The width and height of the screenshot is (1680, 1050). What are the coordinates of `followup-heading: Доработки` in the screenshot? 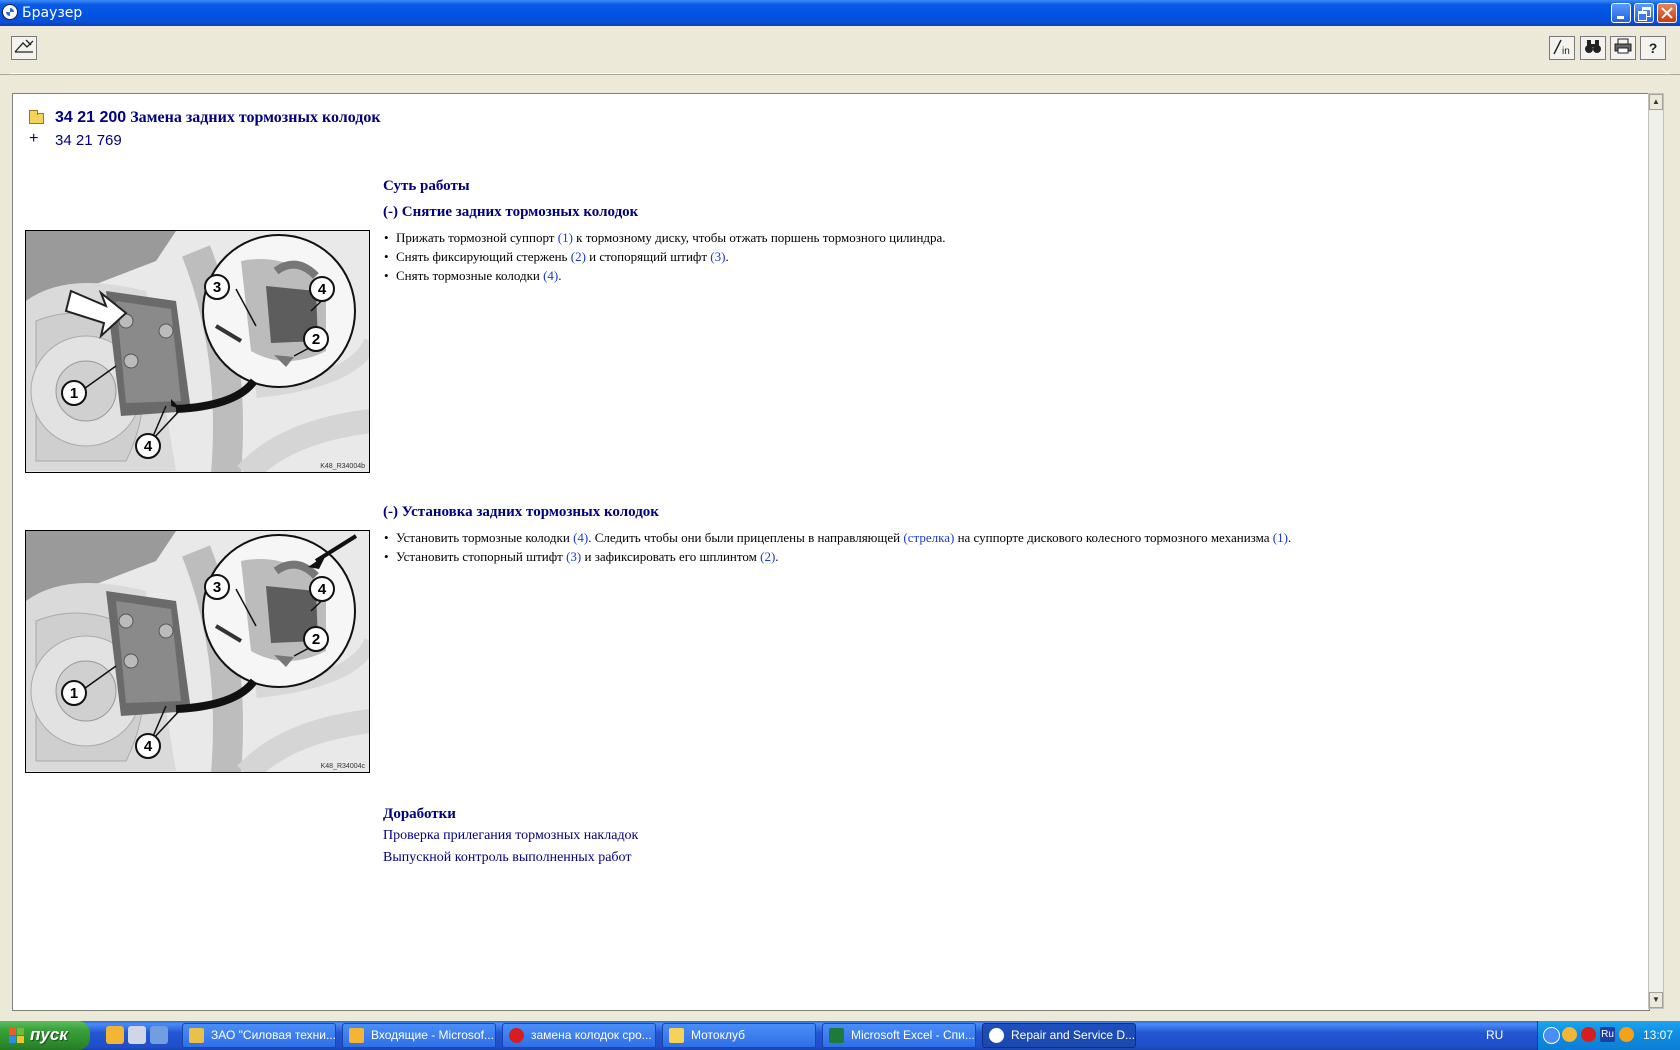 It's located at (419, 814).